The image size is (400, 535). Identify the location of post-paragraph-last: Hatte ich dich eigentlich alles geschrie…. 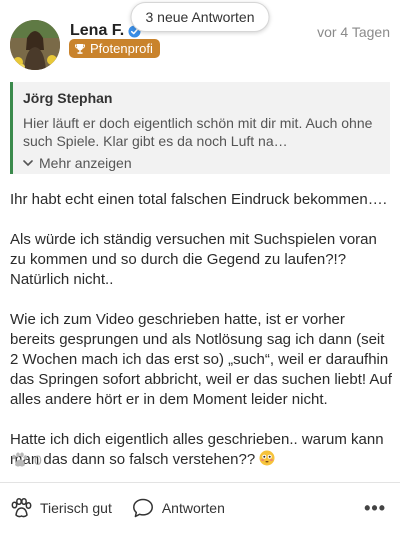
(201, 450).